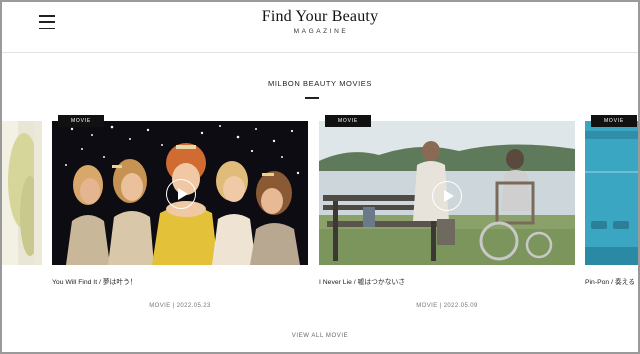 The width and height of the screenshot is (640, 354). I want to click on movie-title: Pin-Pon / 奏える, so click(610, 281).